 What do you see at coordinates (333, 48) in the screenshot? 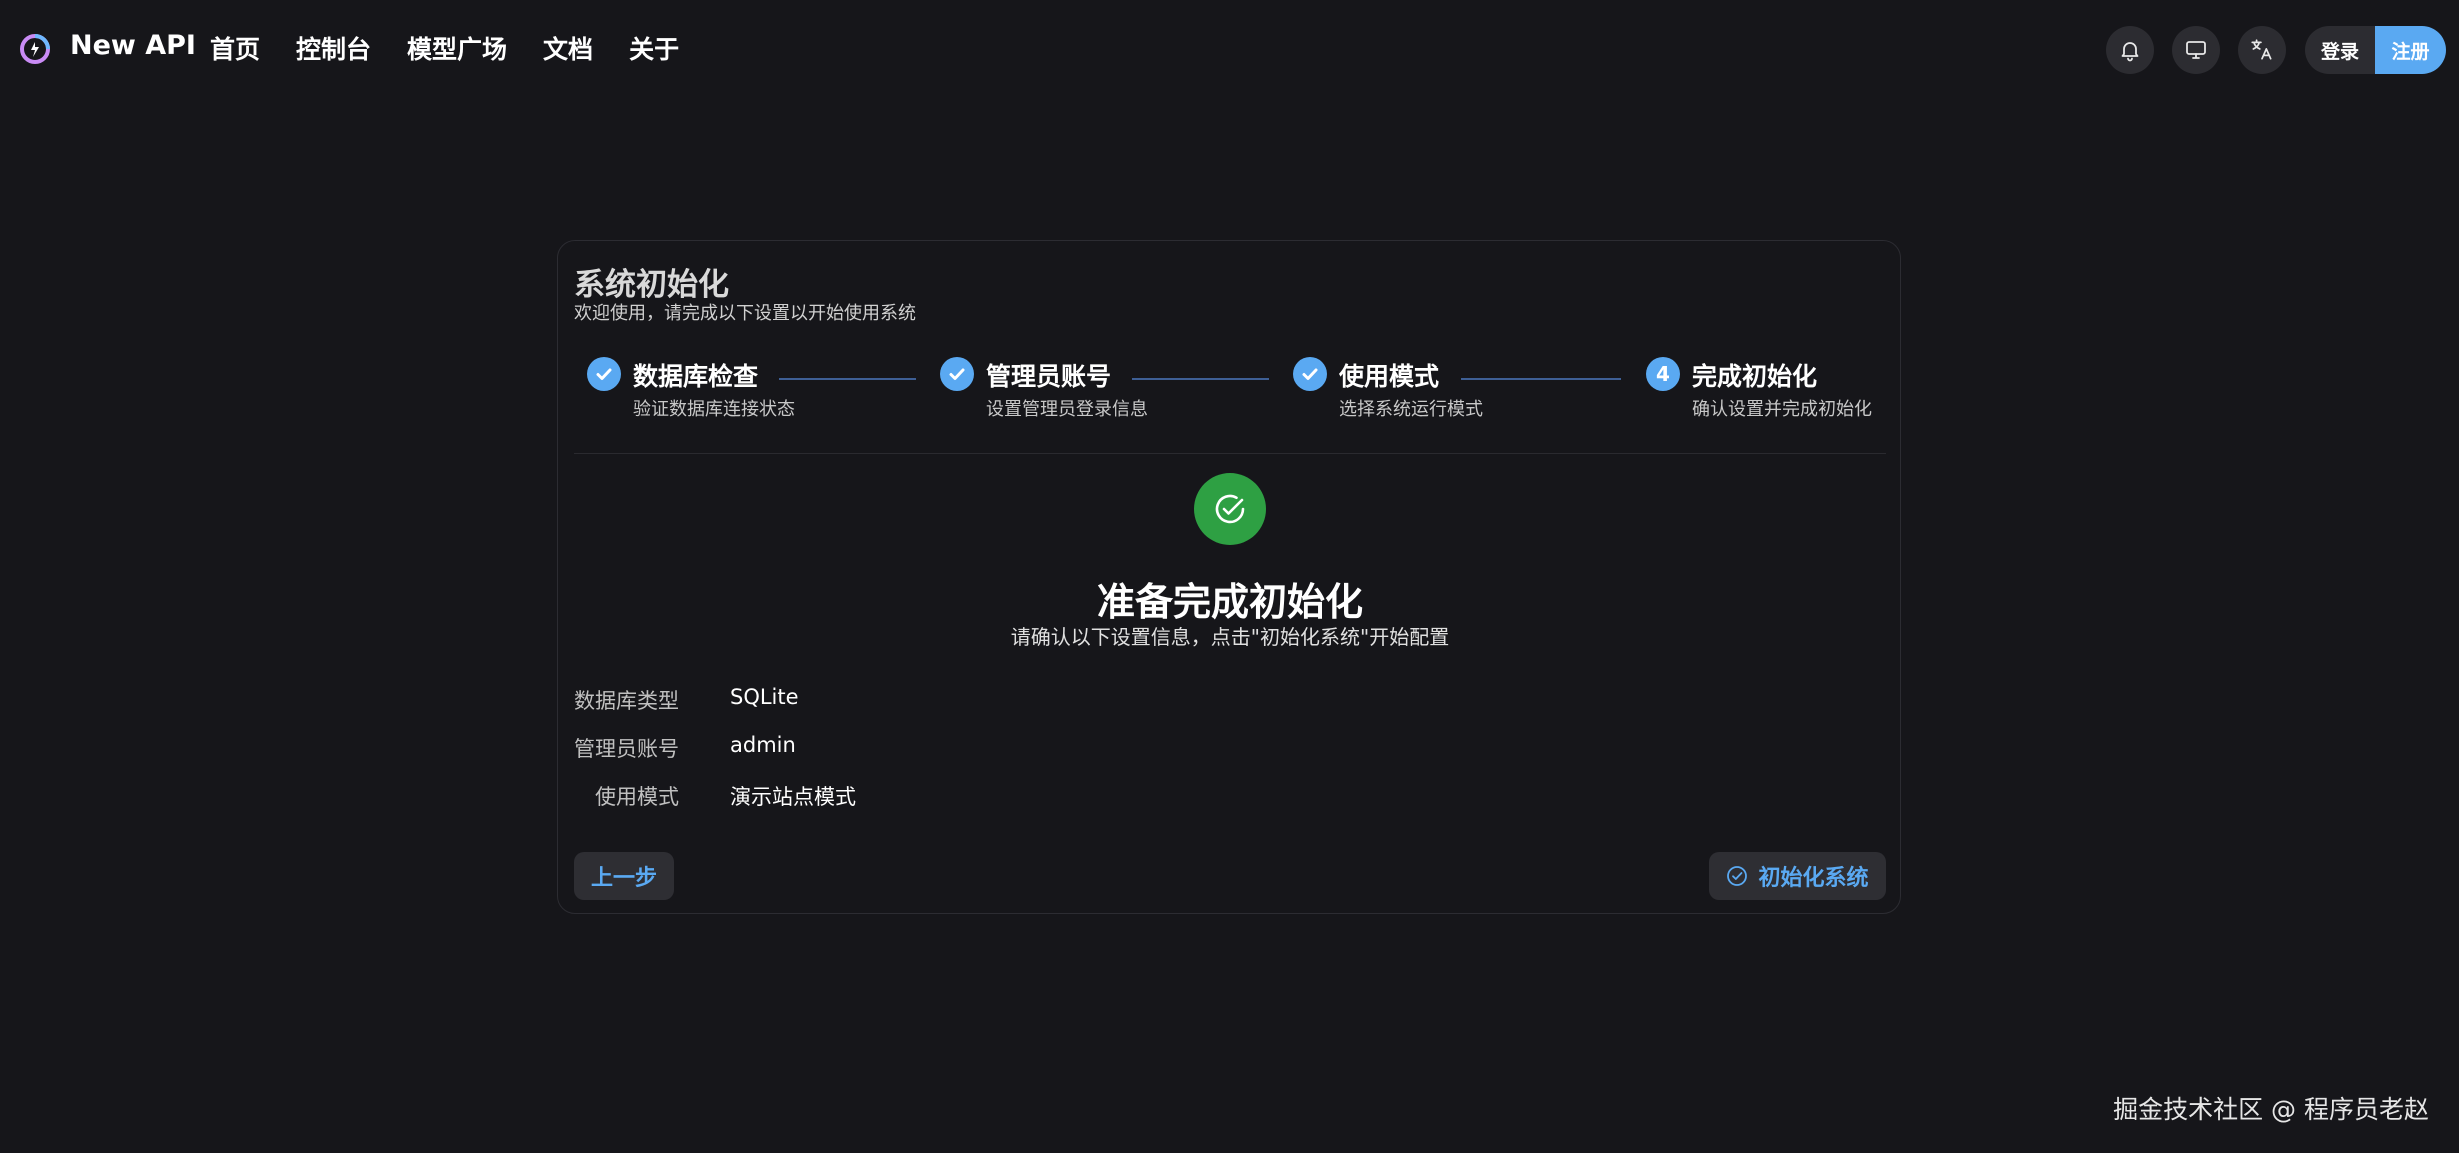
I see `nav-console: 控制台` at bounding box center [333, 48].